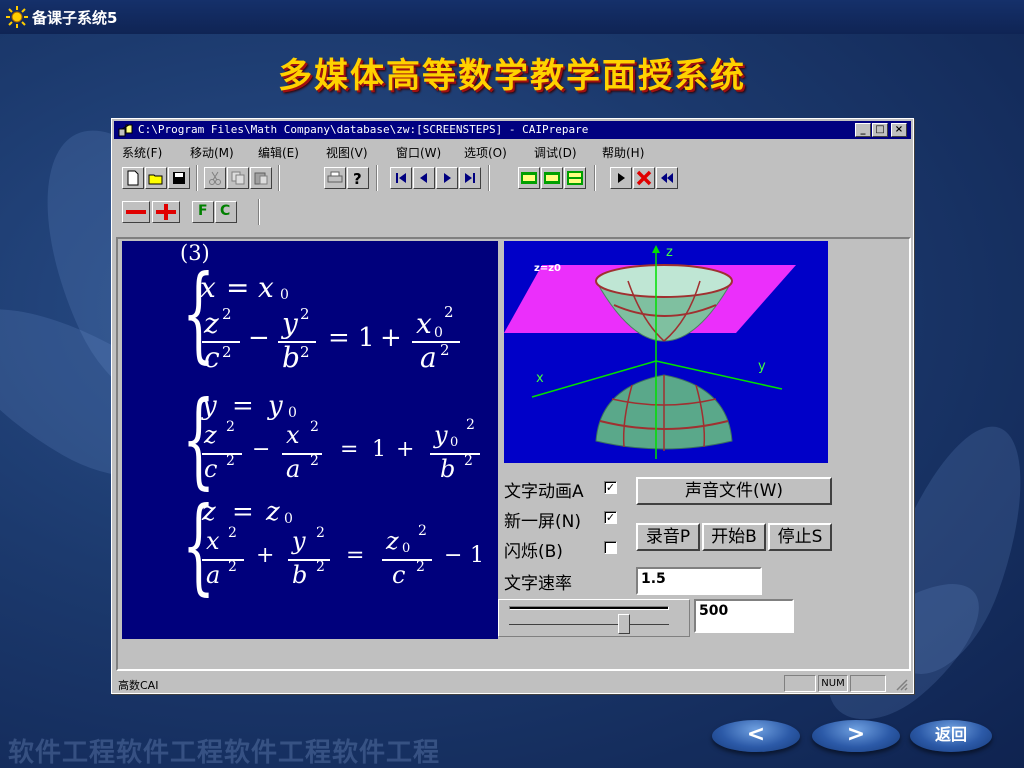  I want to click on prev-slide-button: <, so click(756, 736).